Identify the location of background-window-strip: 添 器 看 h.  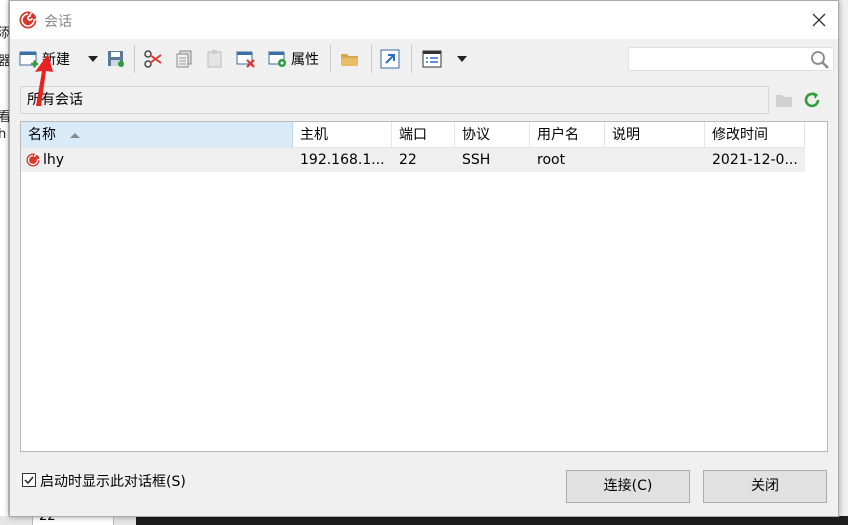
(5, 262).